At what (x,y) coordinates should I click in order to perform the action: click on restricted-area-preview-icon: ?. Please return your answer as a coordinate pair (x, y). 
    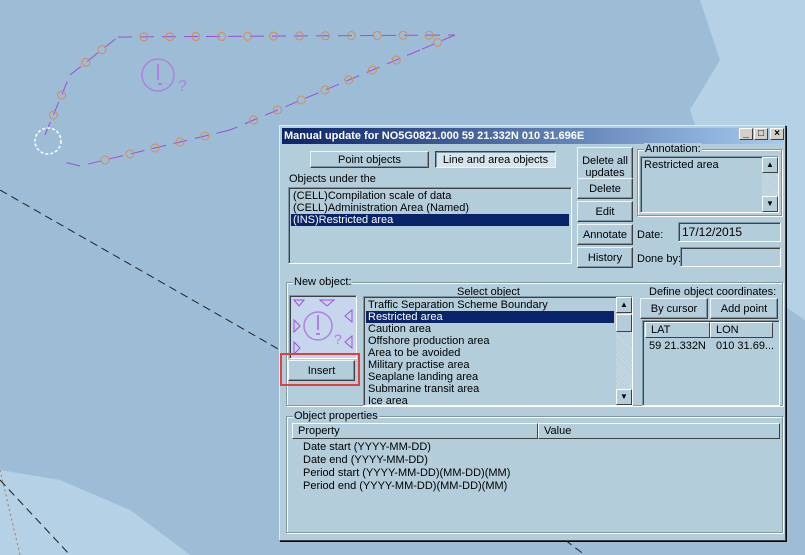
    Looking at the image, I should click on (322, 327).